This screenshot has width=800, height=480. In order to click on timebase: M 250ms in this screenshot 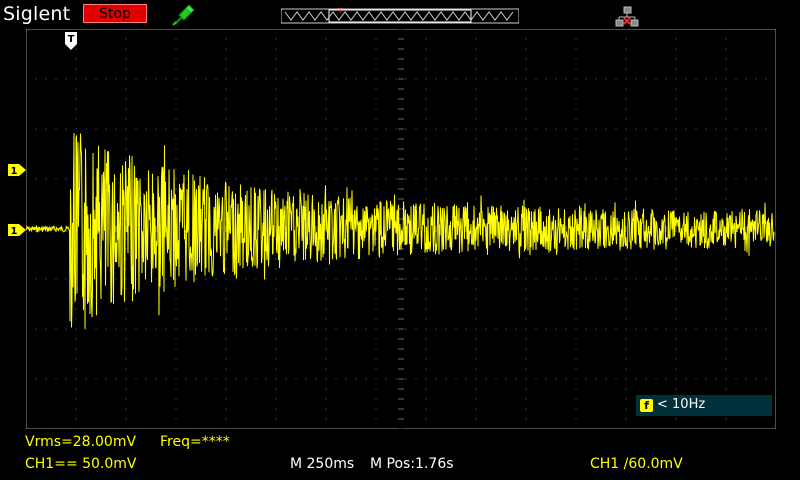, I will do `click(322, 464)`.